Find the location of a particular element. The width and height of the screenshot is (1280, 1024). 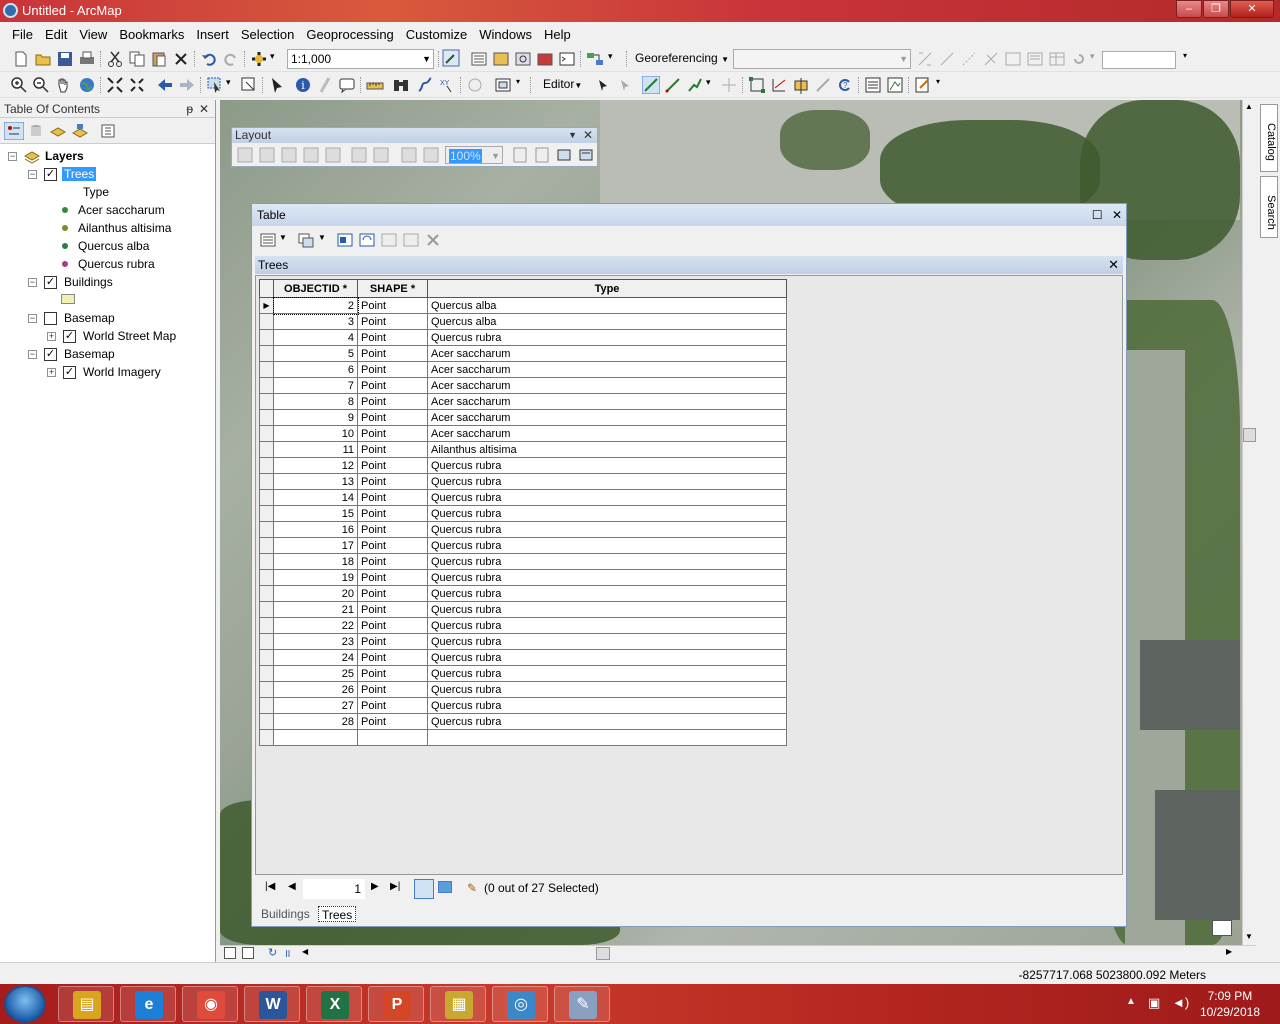

paste-icon is located at coordinates (159, 59).